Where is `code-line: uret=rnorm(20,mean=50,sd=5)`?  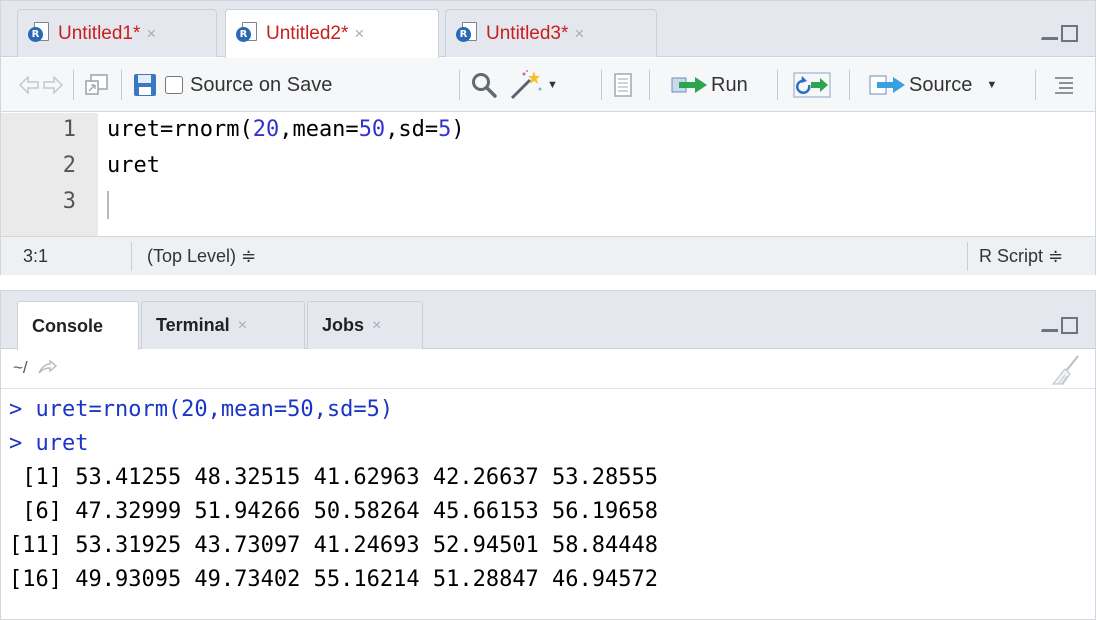
code-line: uret=rnorm(20,mean=50,sd=5) is located at coordinates (286, 129).